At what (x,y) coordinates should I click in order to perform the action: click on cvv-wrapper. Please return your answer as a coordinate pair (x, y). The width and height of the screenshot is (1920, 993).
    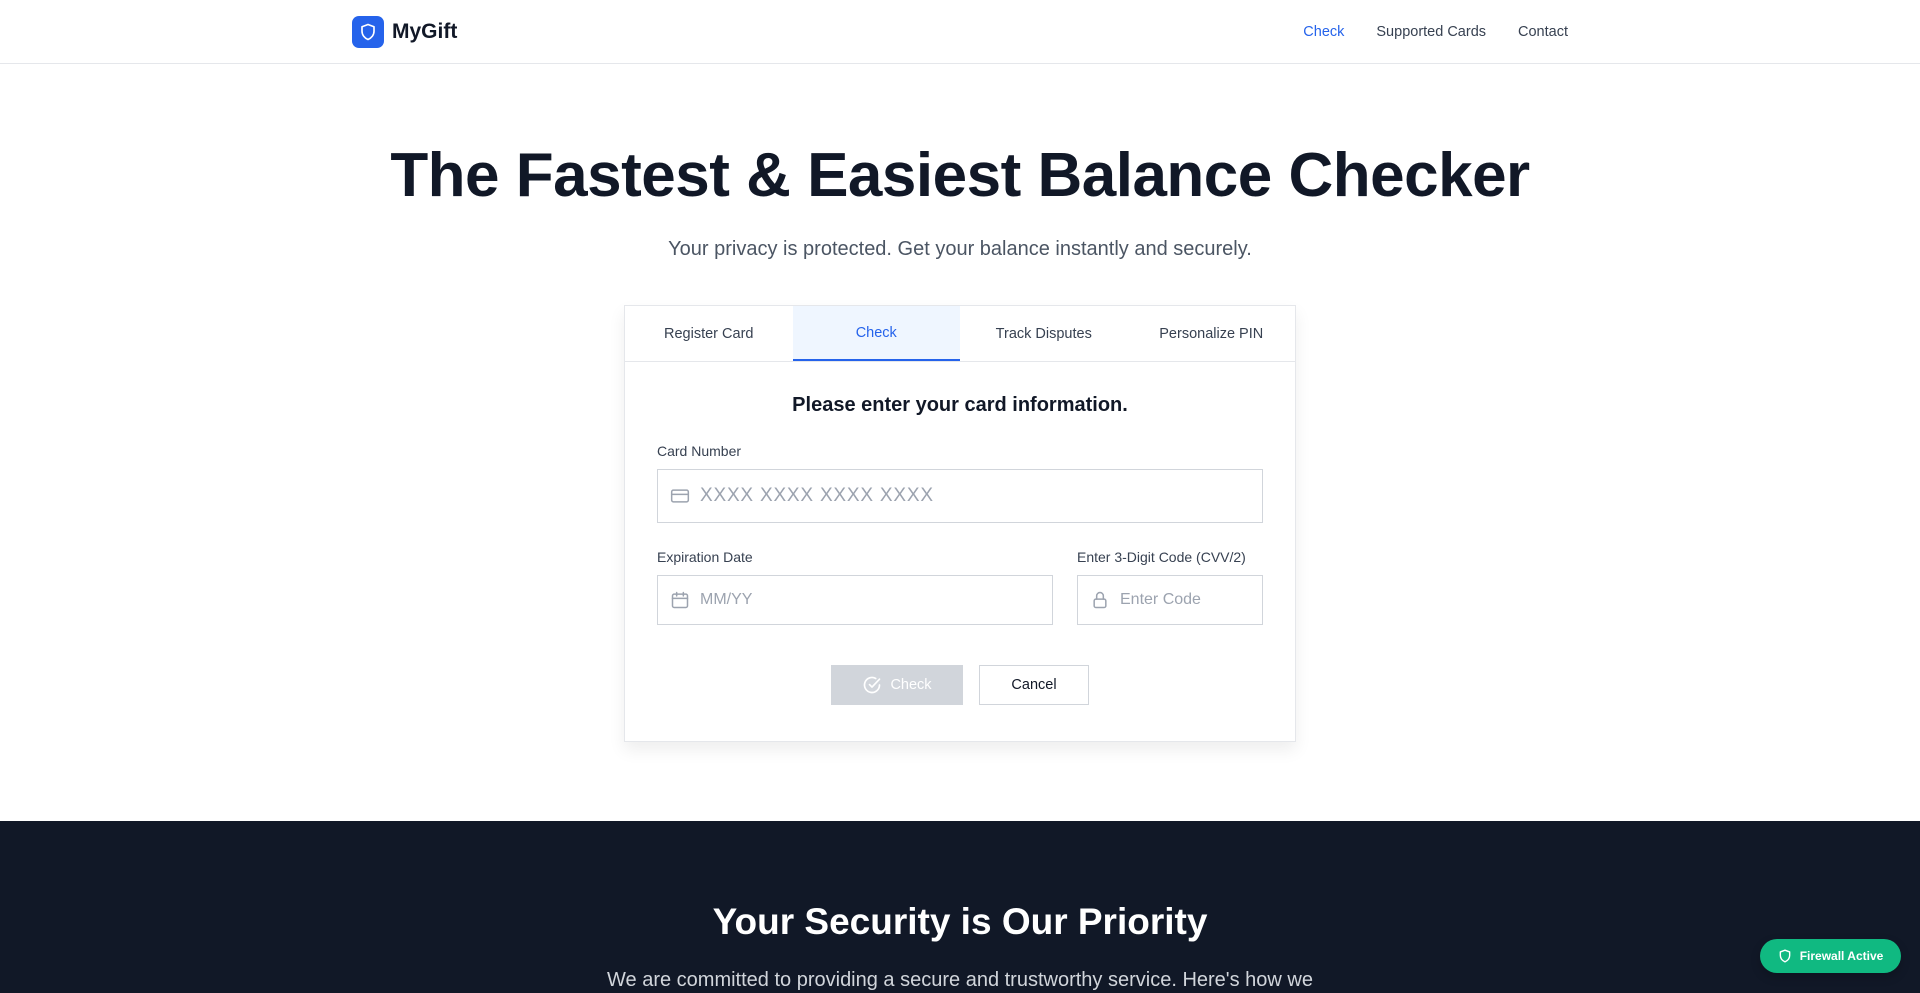
    Looking at the image, I should click on (1170, 600).